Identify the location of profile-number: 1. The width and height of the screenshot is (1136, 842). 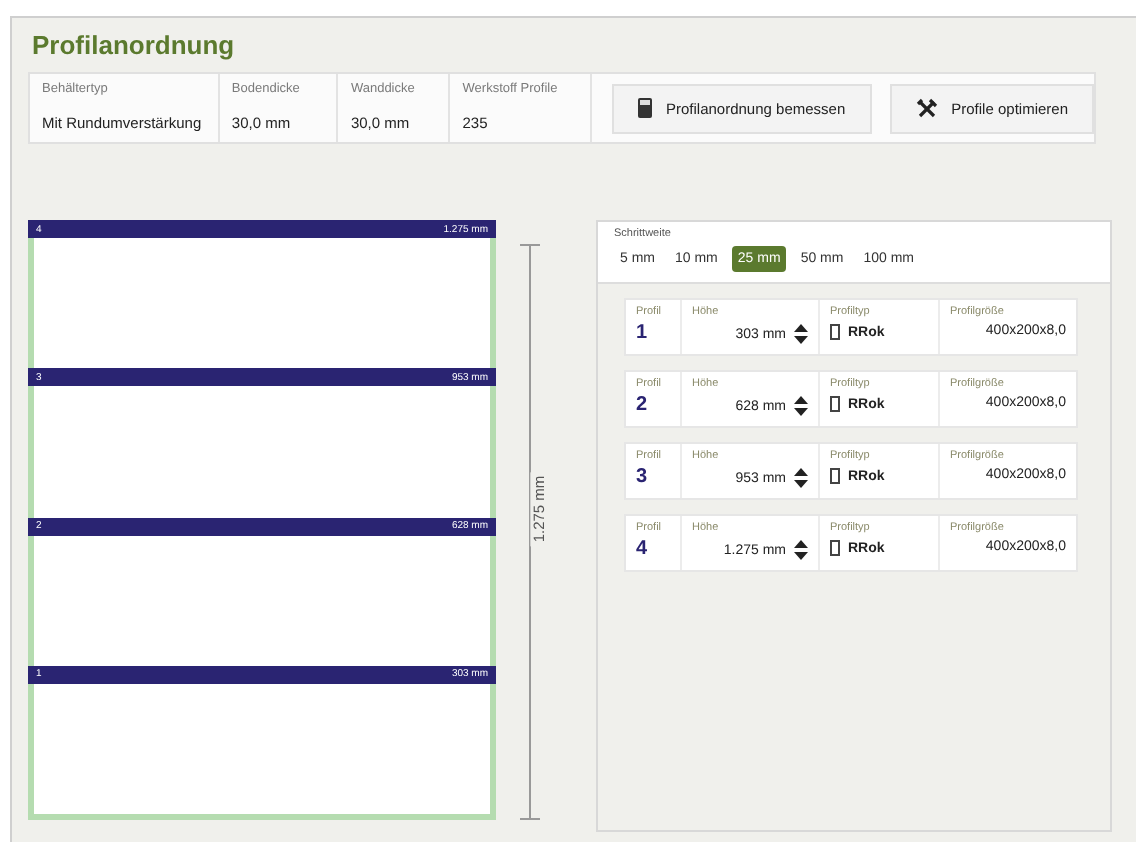
(643, 333).